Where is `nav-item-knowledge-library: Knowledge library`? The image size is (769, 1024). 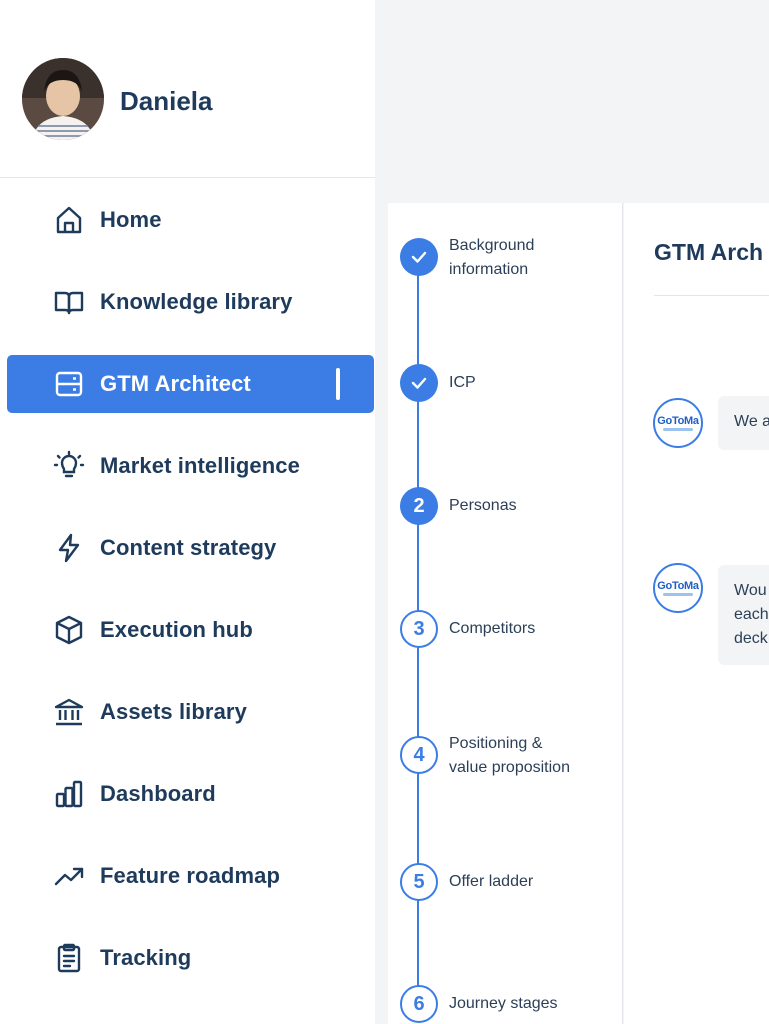
nav-item-knowledge-library: Knowledge library is located at coordinates (190, 302).